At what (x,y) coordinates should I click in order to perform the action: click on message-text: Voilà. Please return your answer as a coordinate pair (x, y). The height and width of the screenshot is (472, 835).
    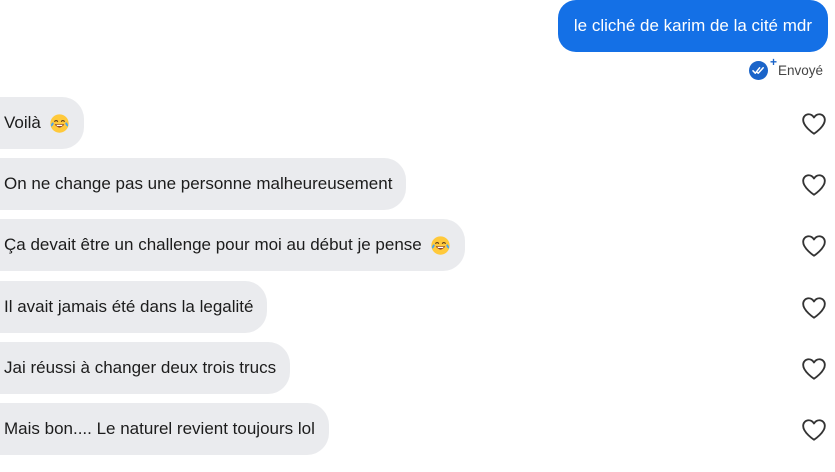
    Looking at the image, I should click on (22, 122).